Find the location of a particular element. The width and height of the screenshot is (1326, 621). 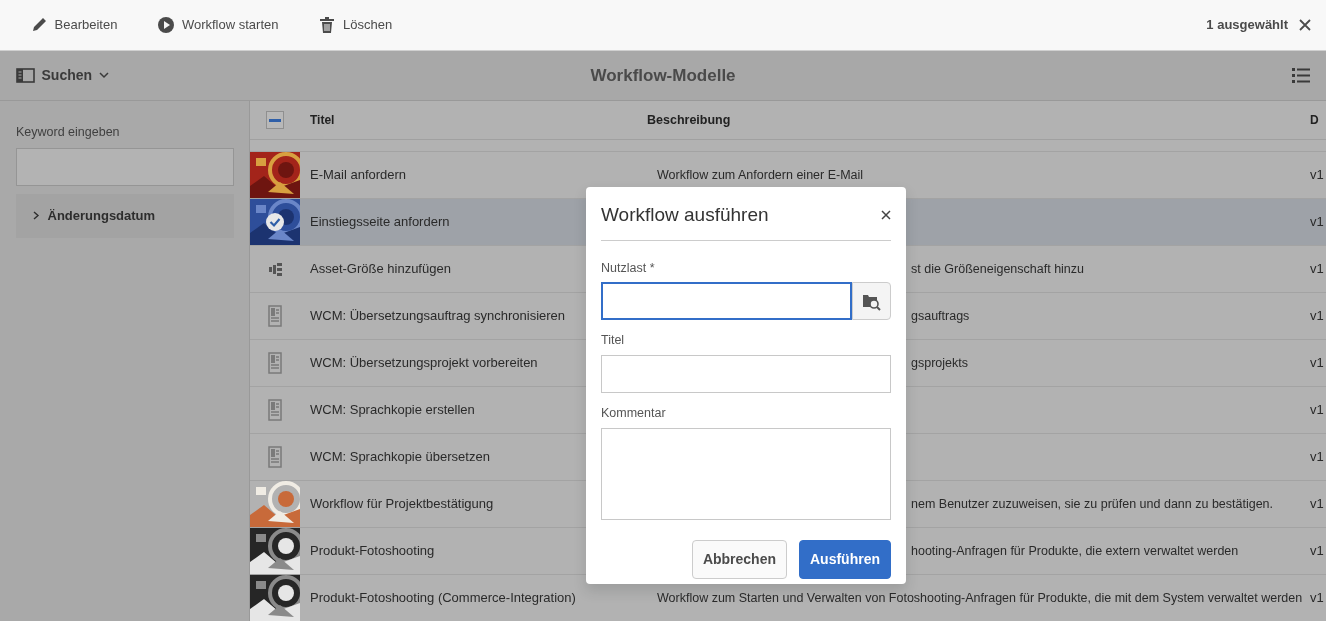

field-label: Keyword eingeben is located at coordinates (68, 132).